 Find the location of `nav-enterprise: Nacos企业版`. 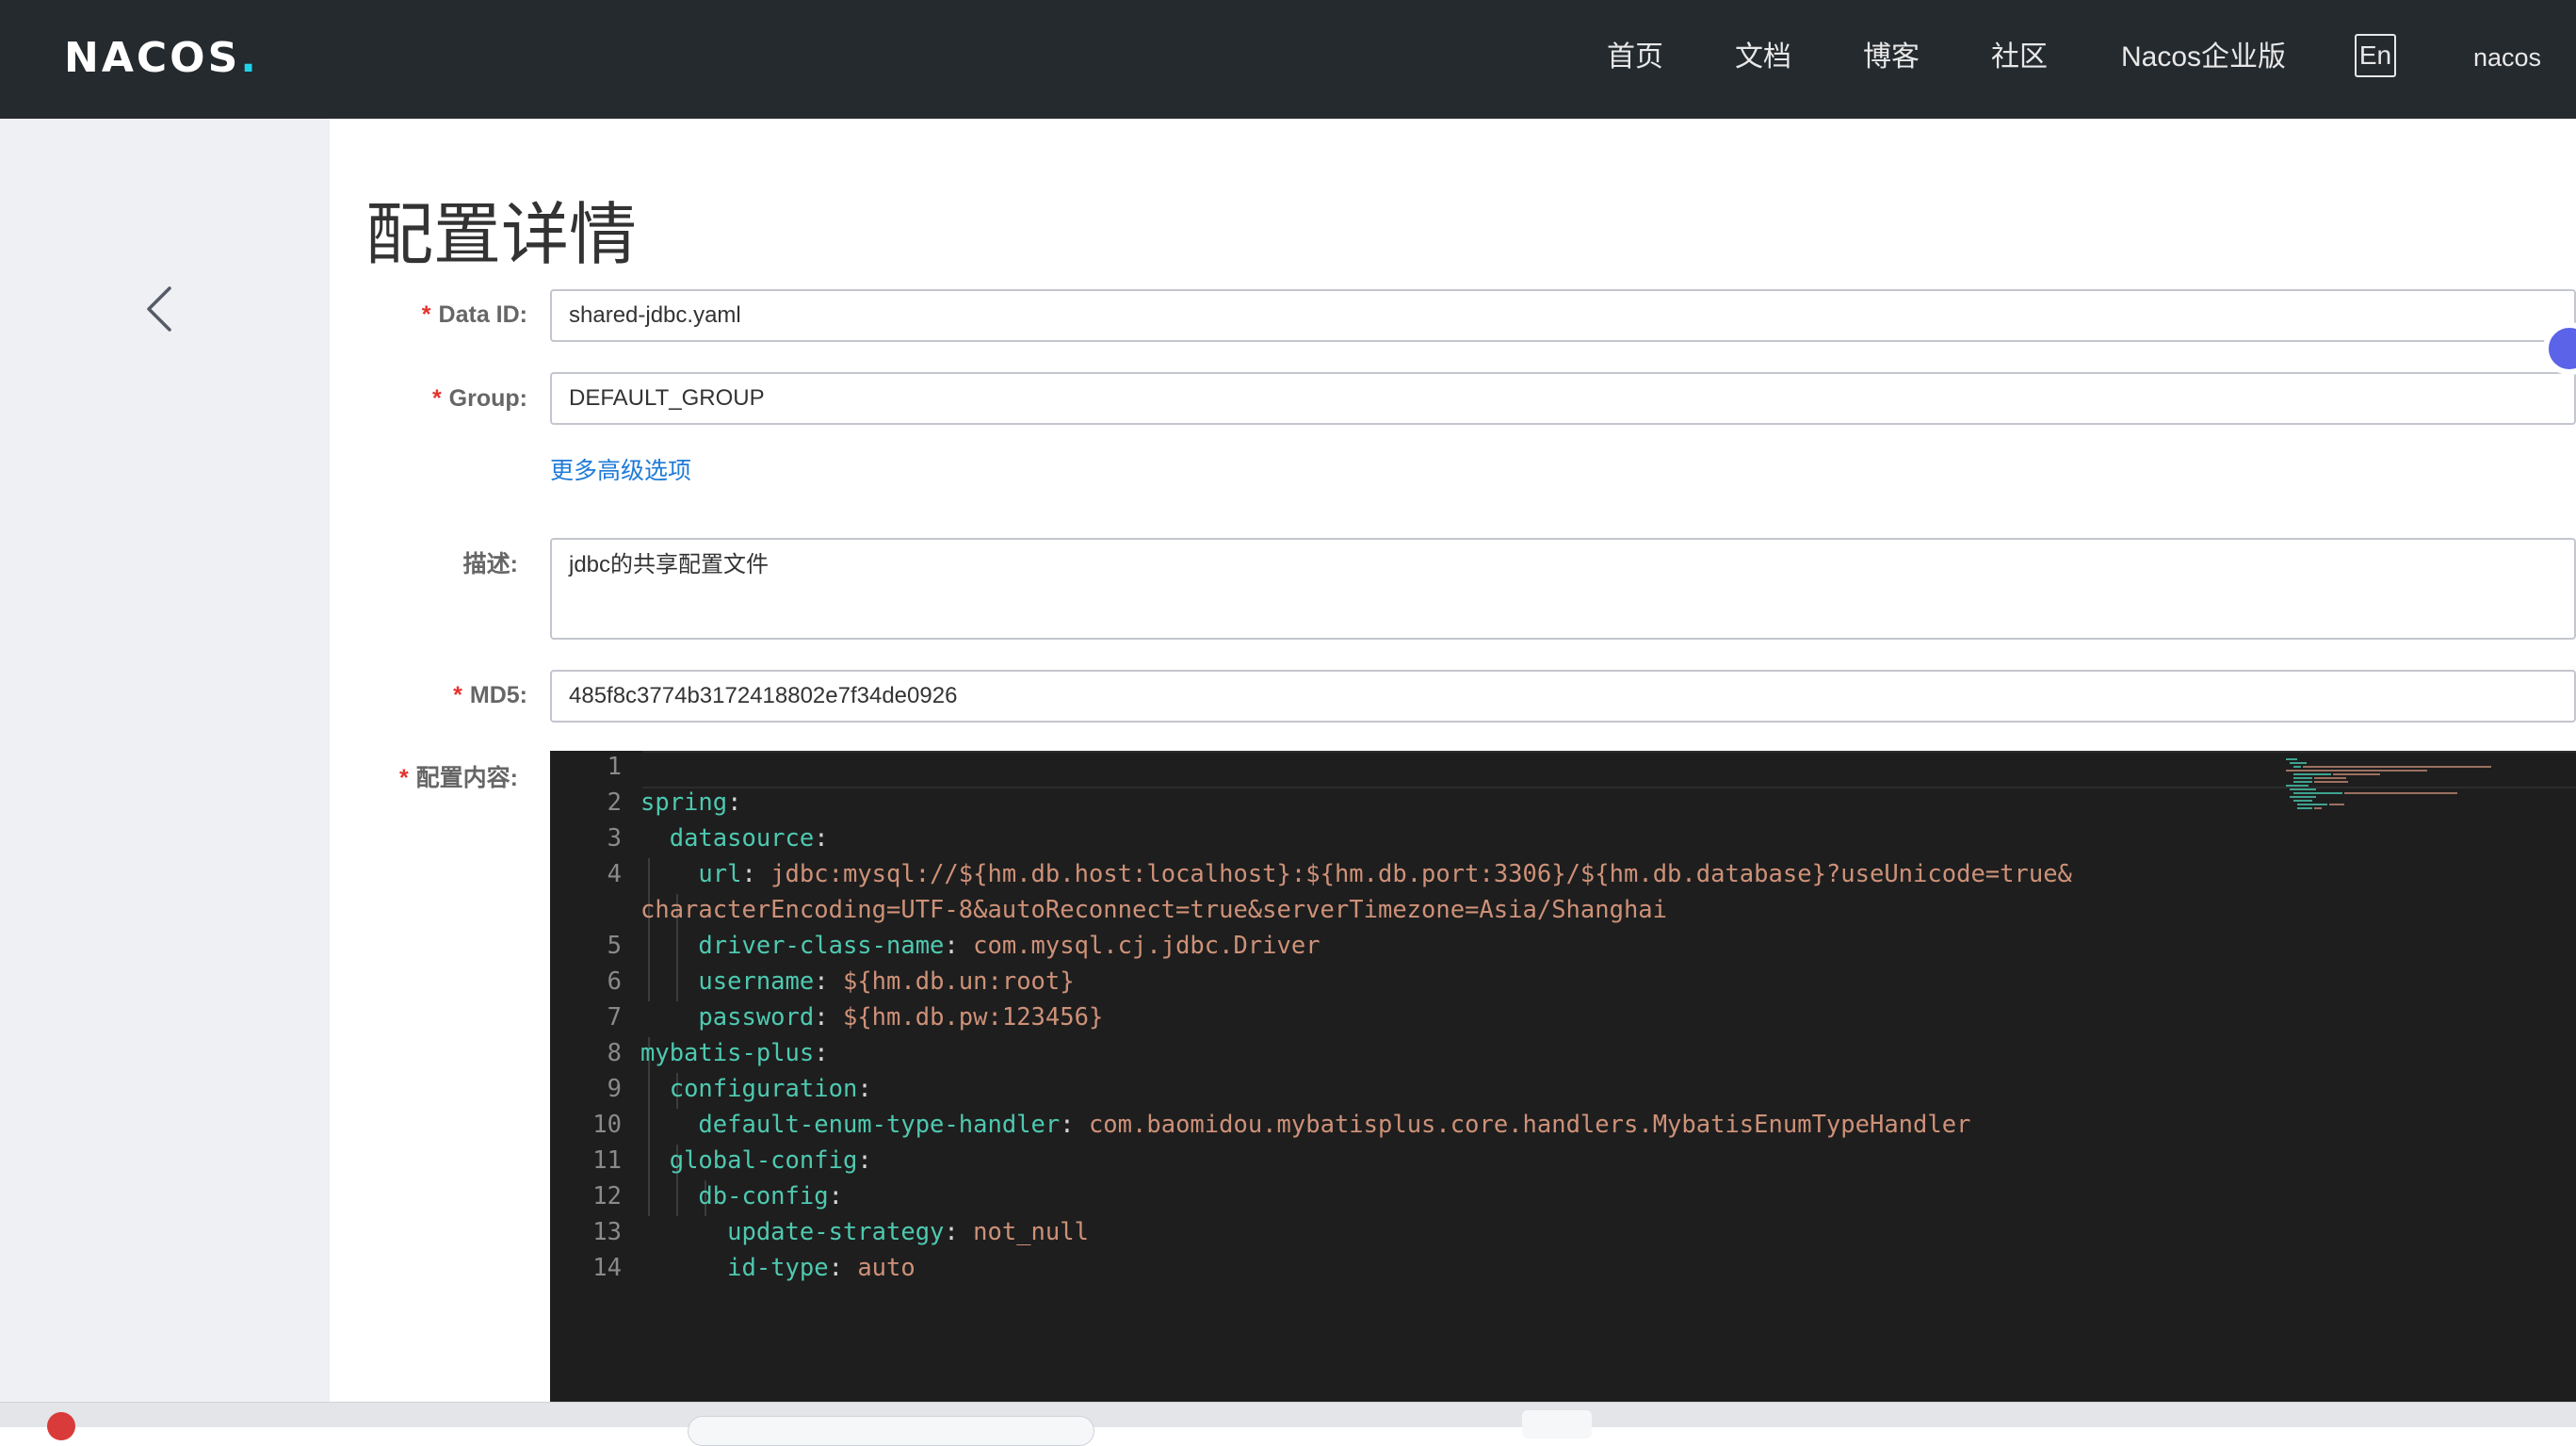

nav-enterprise: Nacos企业版 is located at coordinates (2203, 57).